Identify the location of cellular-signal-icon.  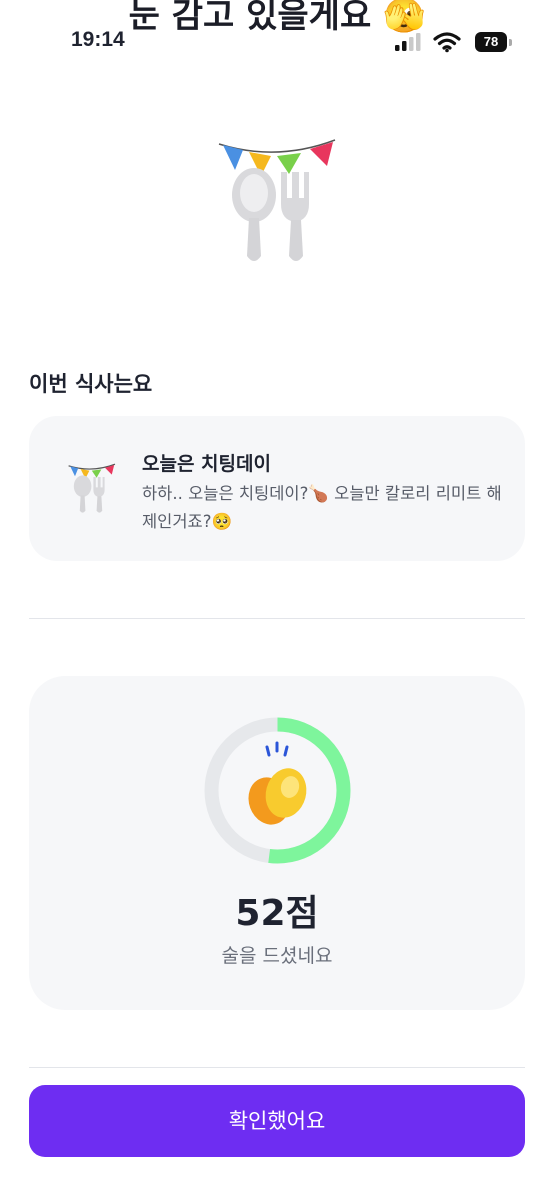
(408, 42).